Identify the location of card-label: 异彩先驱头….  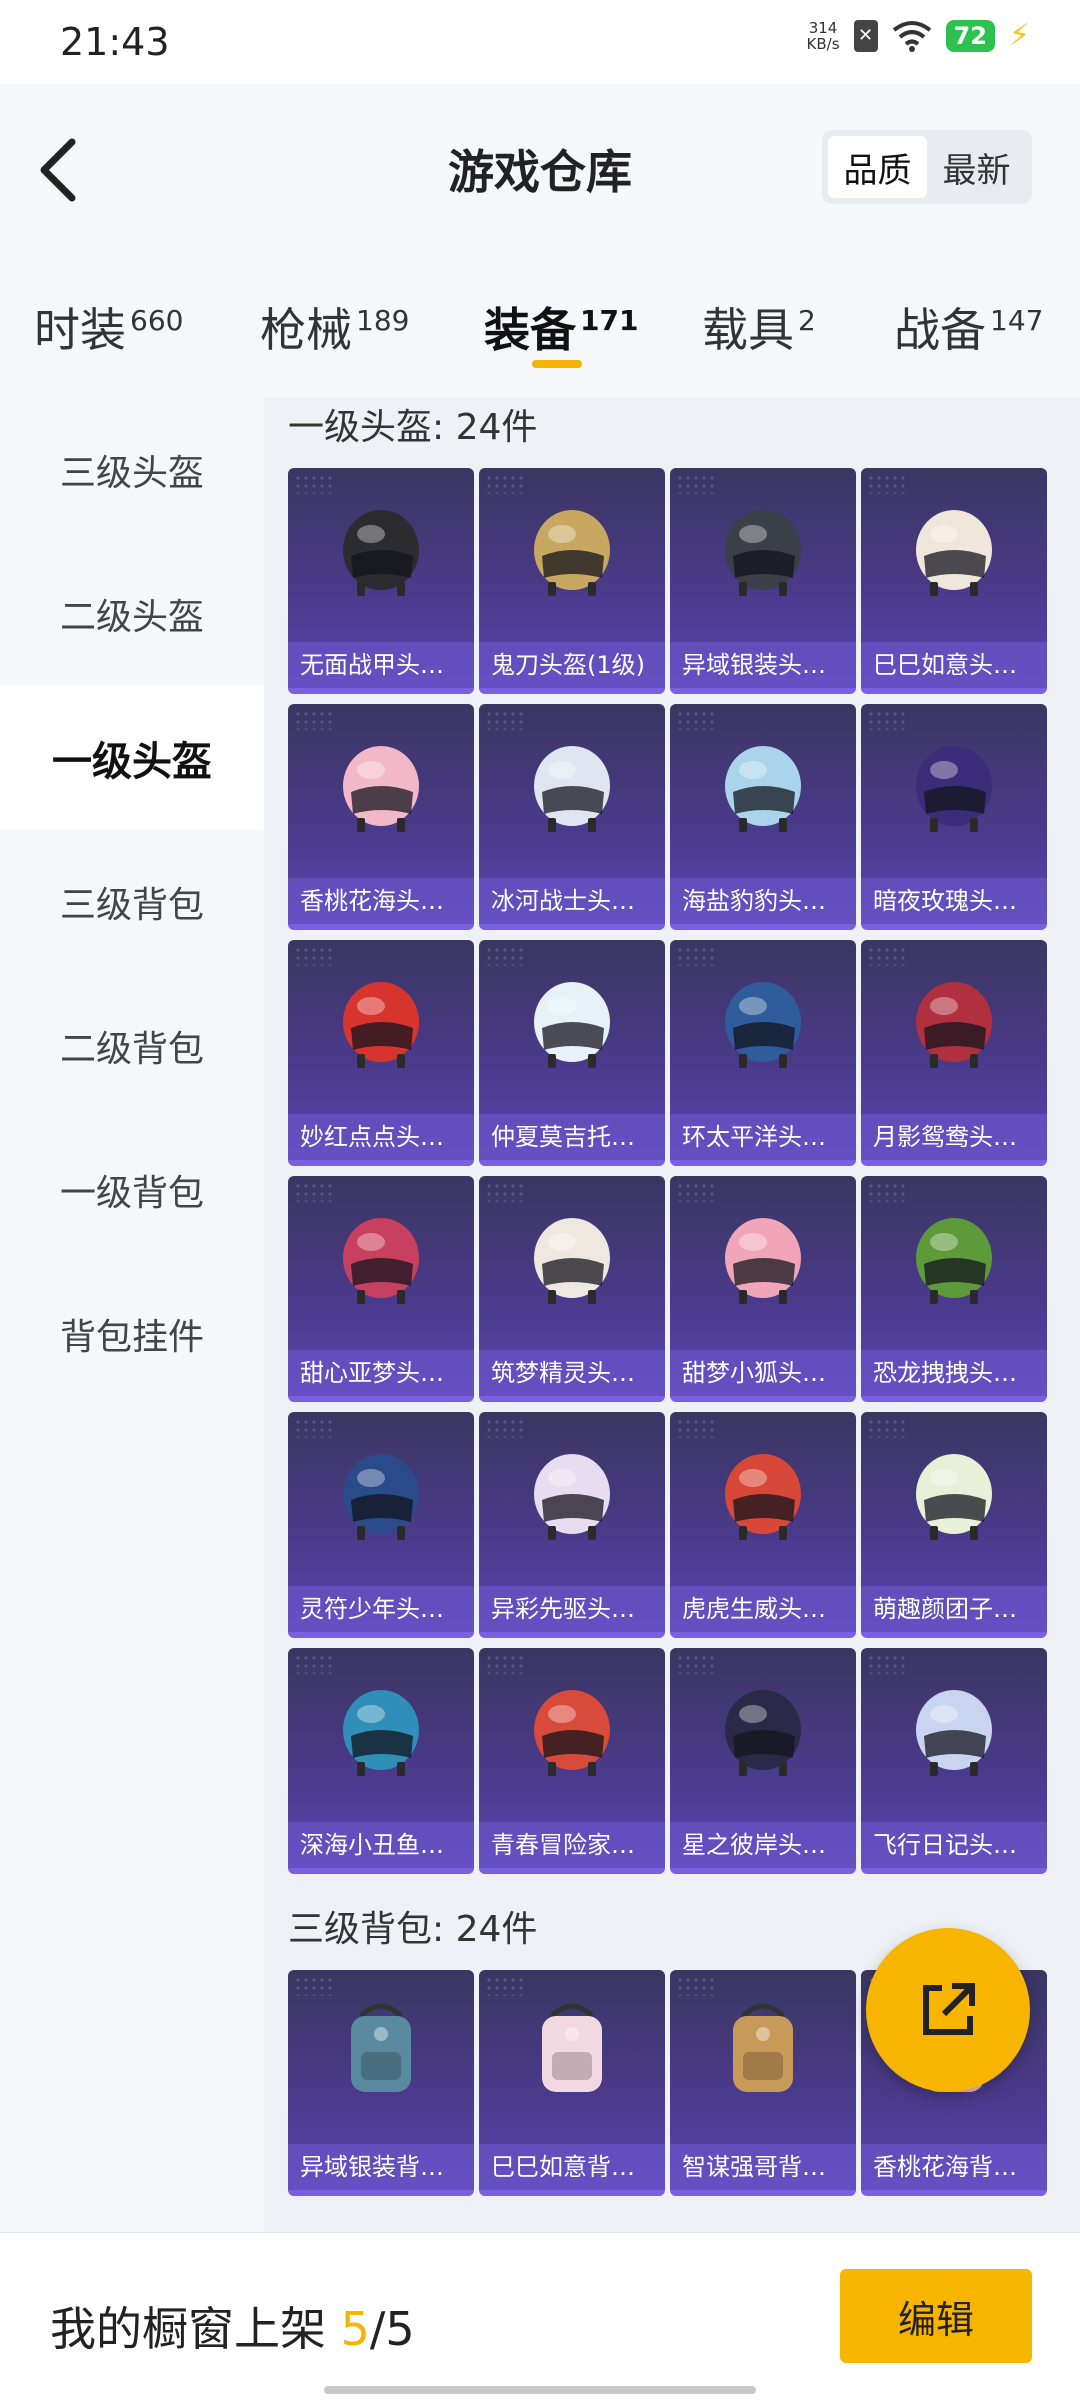
(572, 1609).